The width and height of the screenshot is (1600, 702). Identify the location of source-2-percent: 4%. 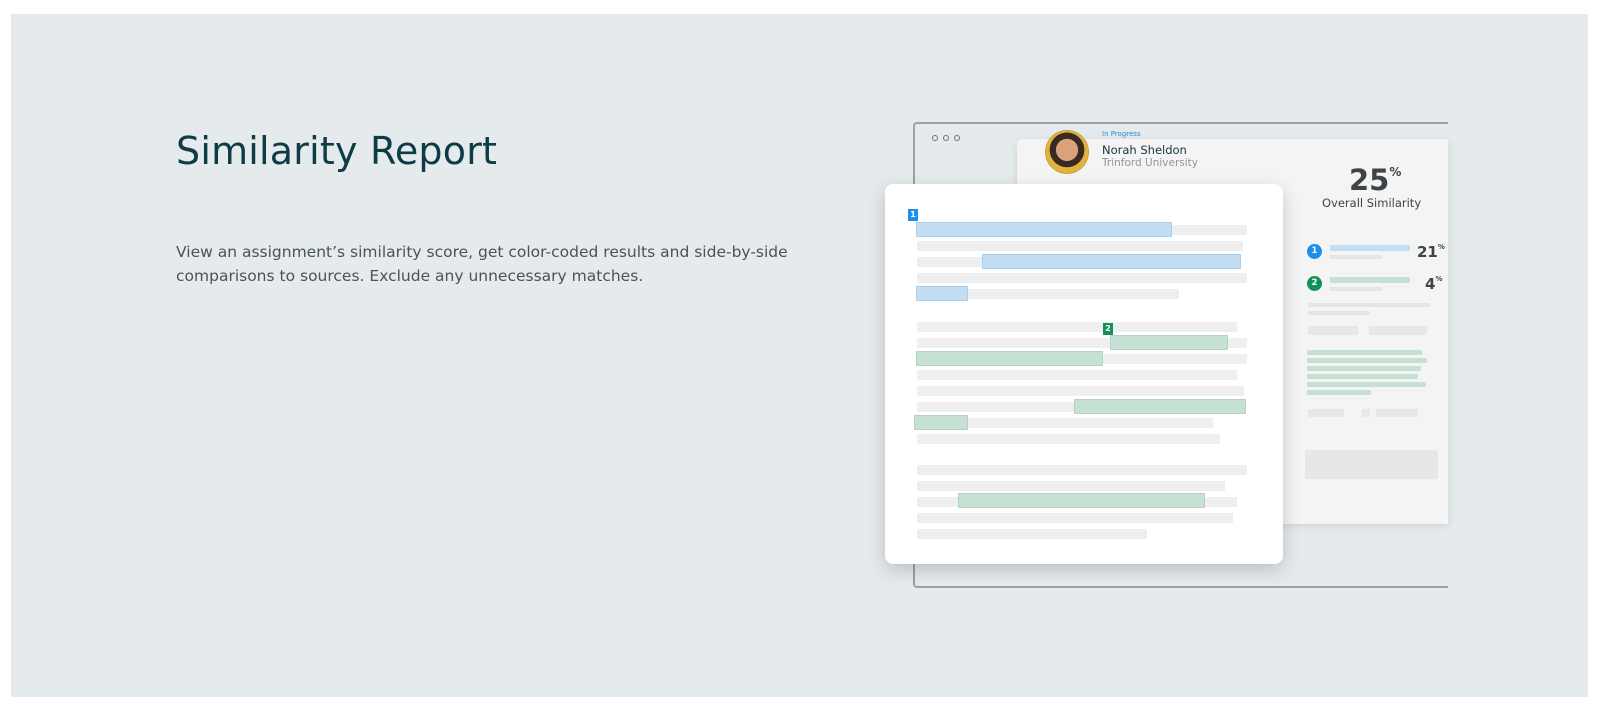
(1433, 284).